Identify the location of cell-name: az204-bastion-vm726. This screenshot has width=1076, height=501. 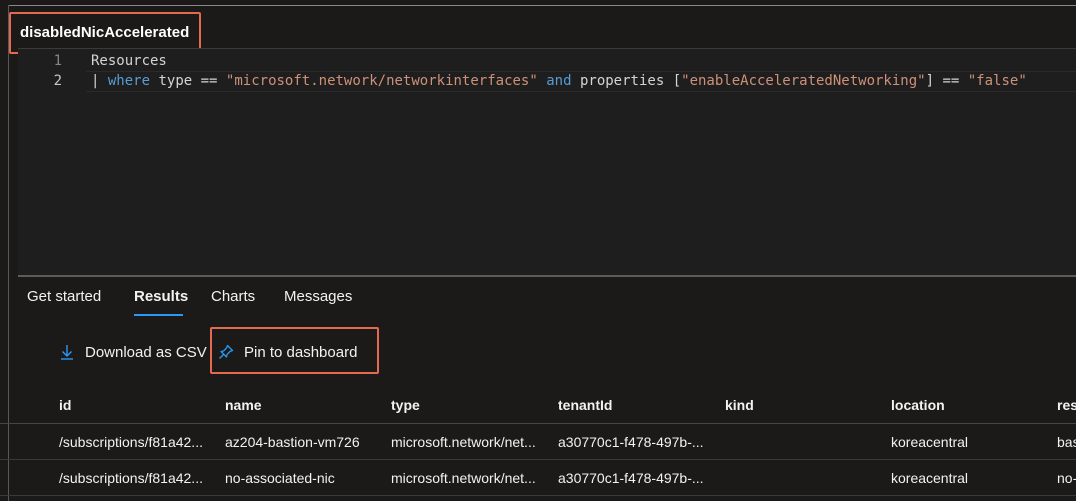
(292, 441).